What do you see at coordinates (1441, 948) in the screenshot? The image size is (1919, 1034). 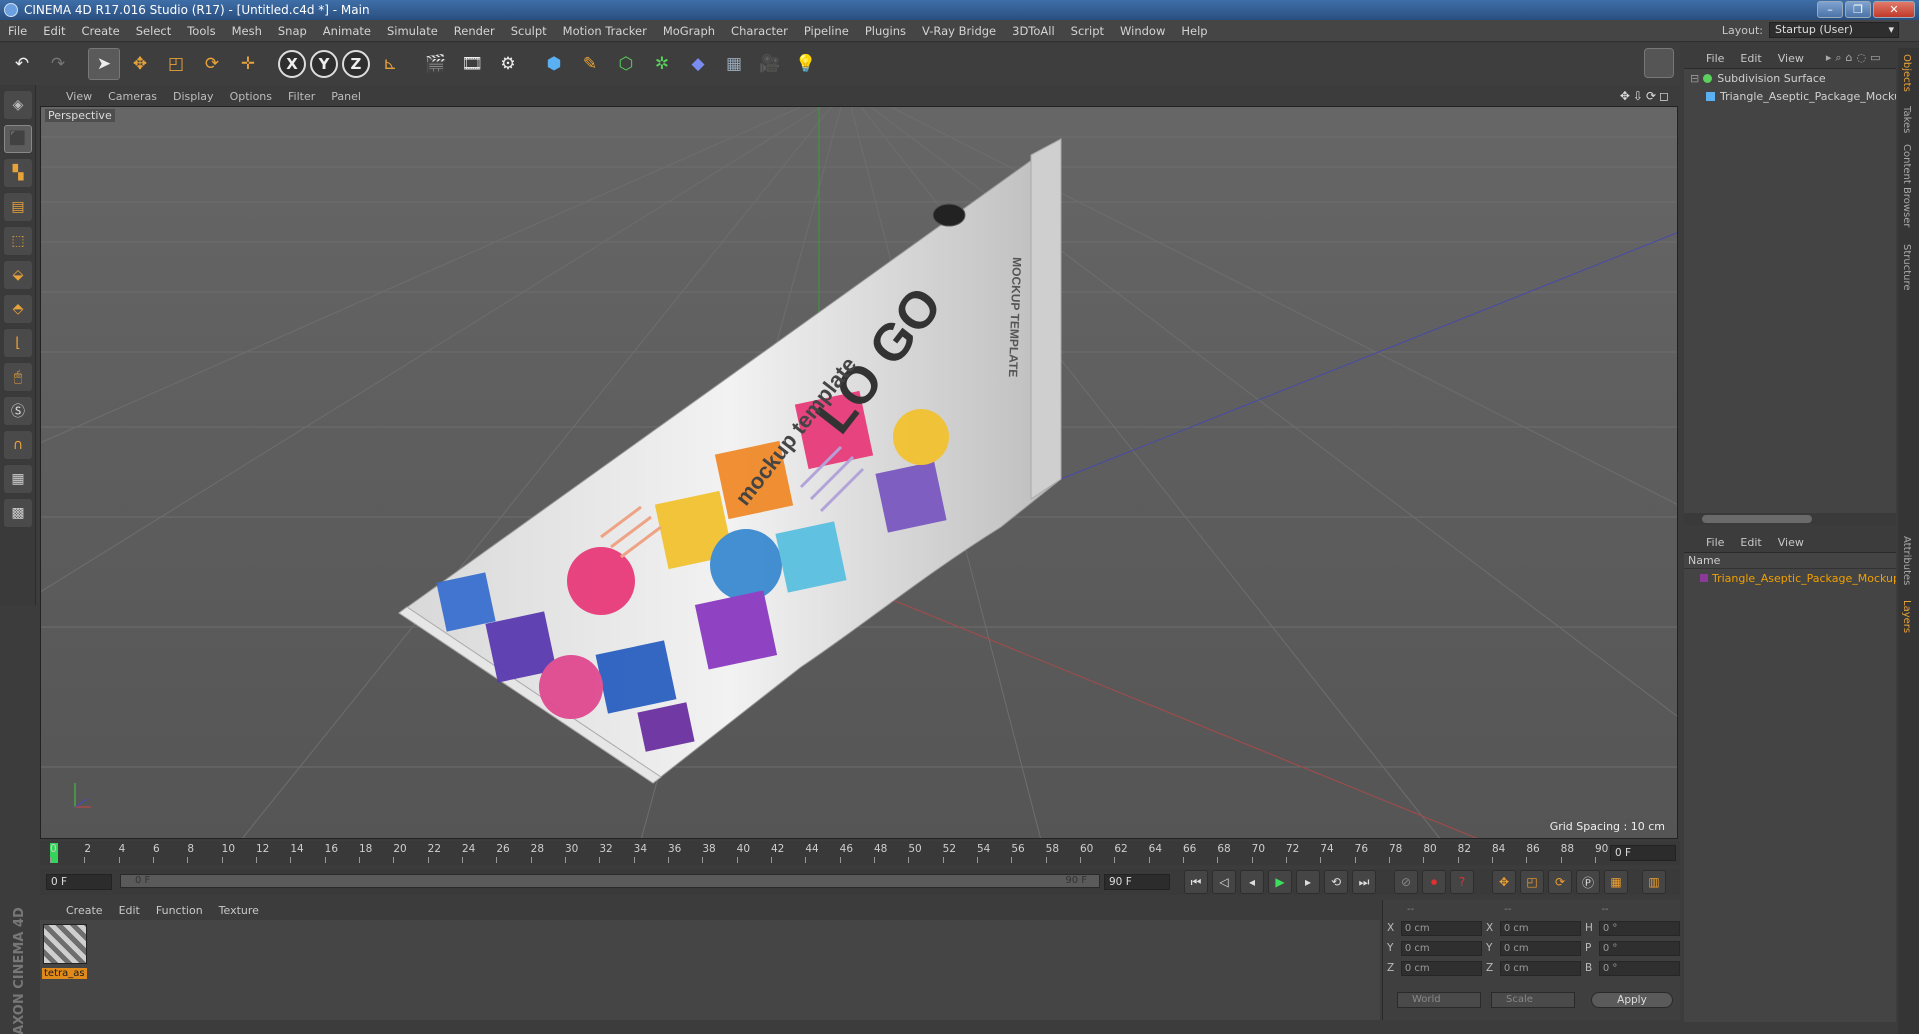 I see `pos-y-field: 0 cm` at bounding box center [1441, 948].